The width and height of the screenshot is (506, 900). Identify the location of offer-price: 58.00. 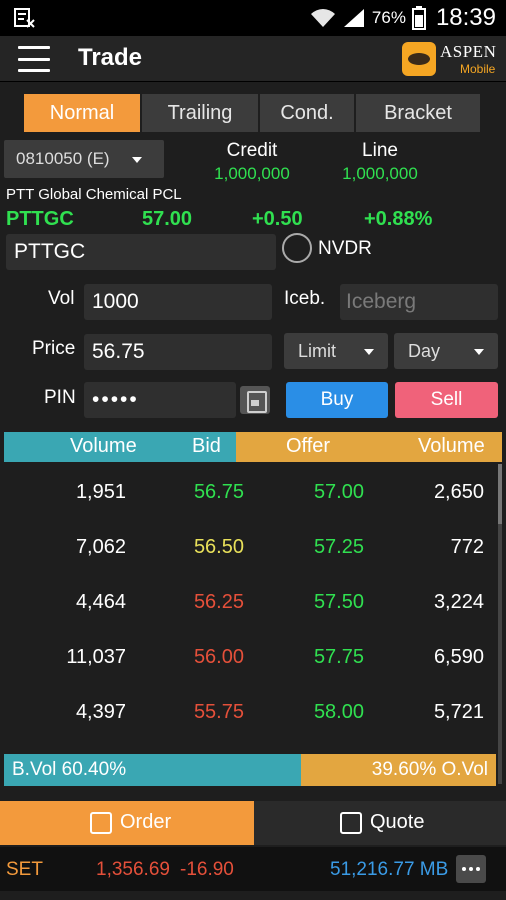
(338, 712).